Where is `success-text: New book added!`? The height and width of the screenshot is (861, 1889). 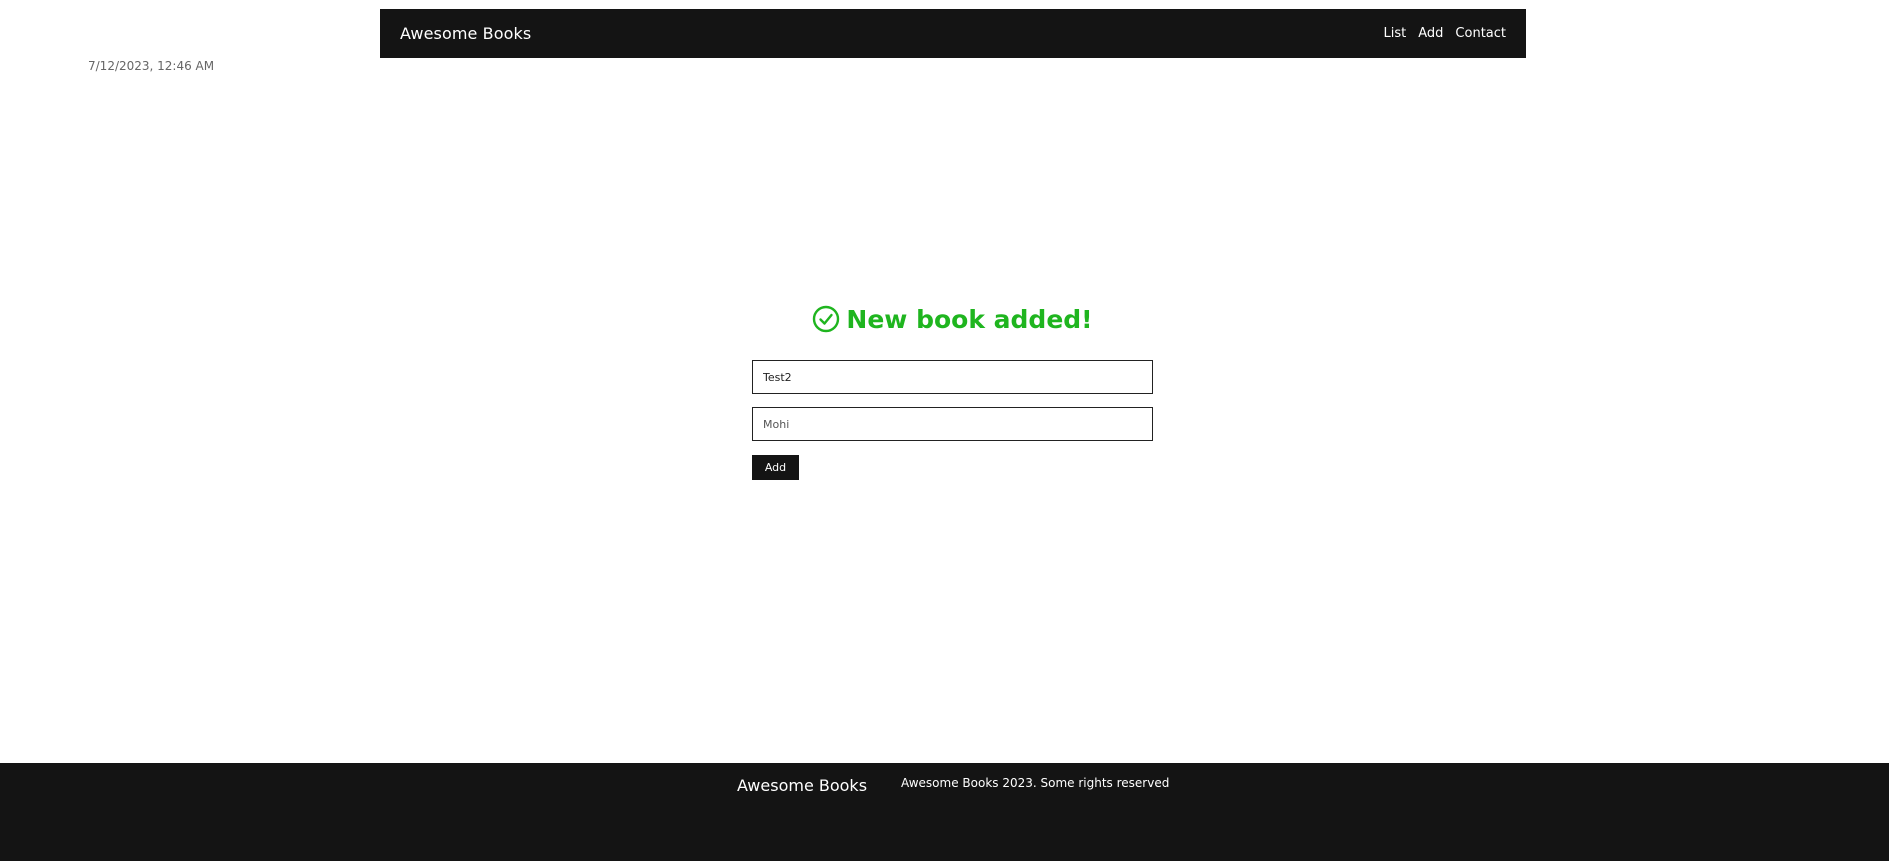 success-text: New book added! is located at coordinates (969, 319).